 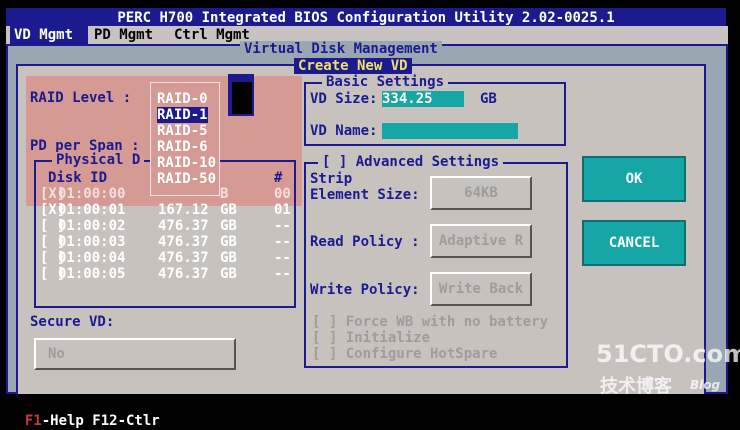 What do you see at coordinates (135, 354) in the screenshot?
I see `secure-vd-select: No` at bounding box center [135, 354].